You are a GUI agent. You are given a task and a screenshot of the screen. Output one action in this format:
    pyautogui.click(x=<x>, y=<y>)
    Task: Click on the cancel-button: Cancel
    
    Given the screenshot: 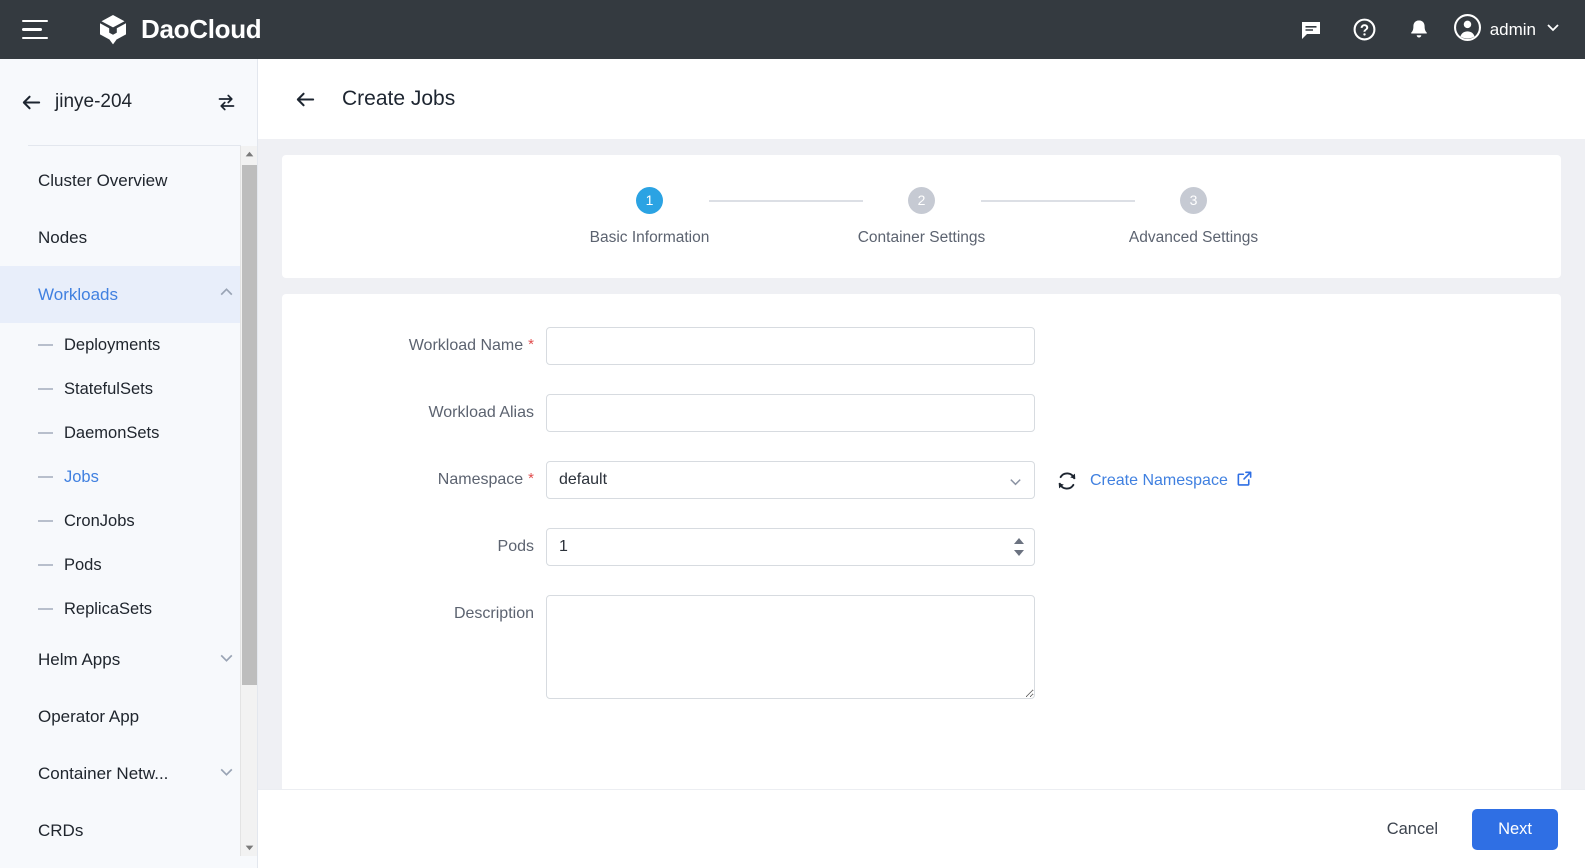 What is the action you would take?
    pyautogui.click(x=1412, y=829)
    